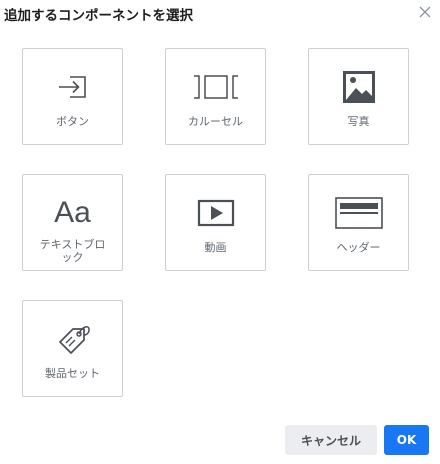 The image size is (440, 464). I want to click on enter-box-icon, so click(72, 87).